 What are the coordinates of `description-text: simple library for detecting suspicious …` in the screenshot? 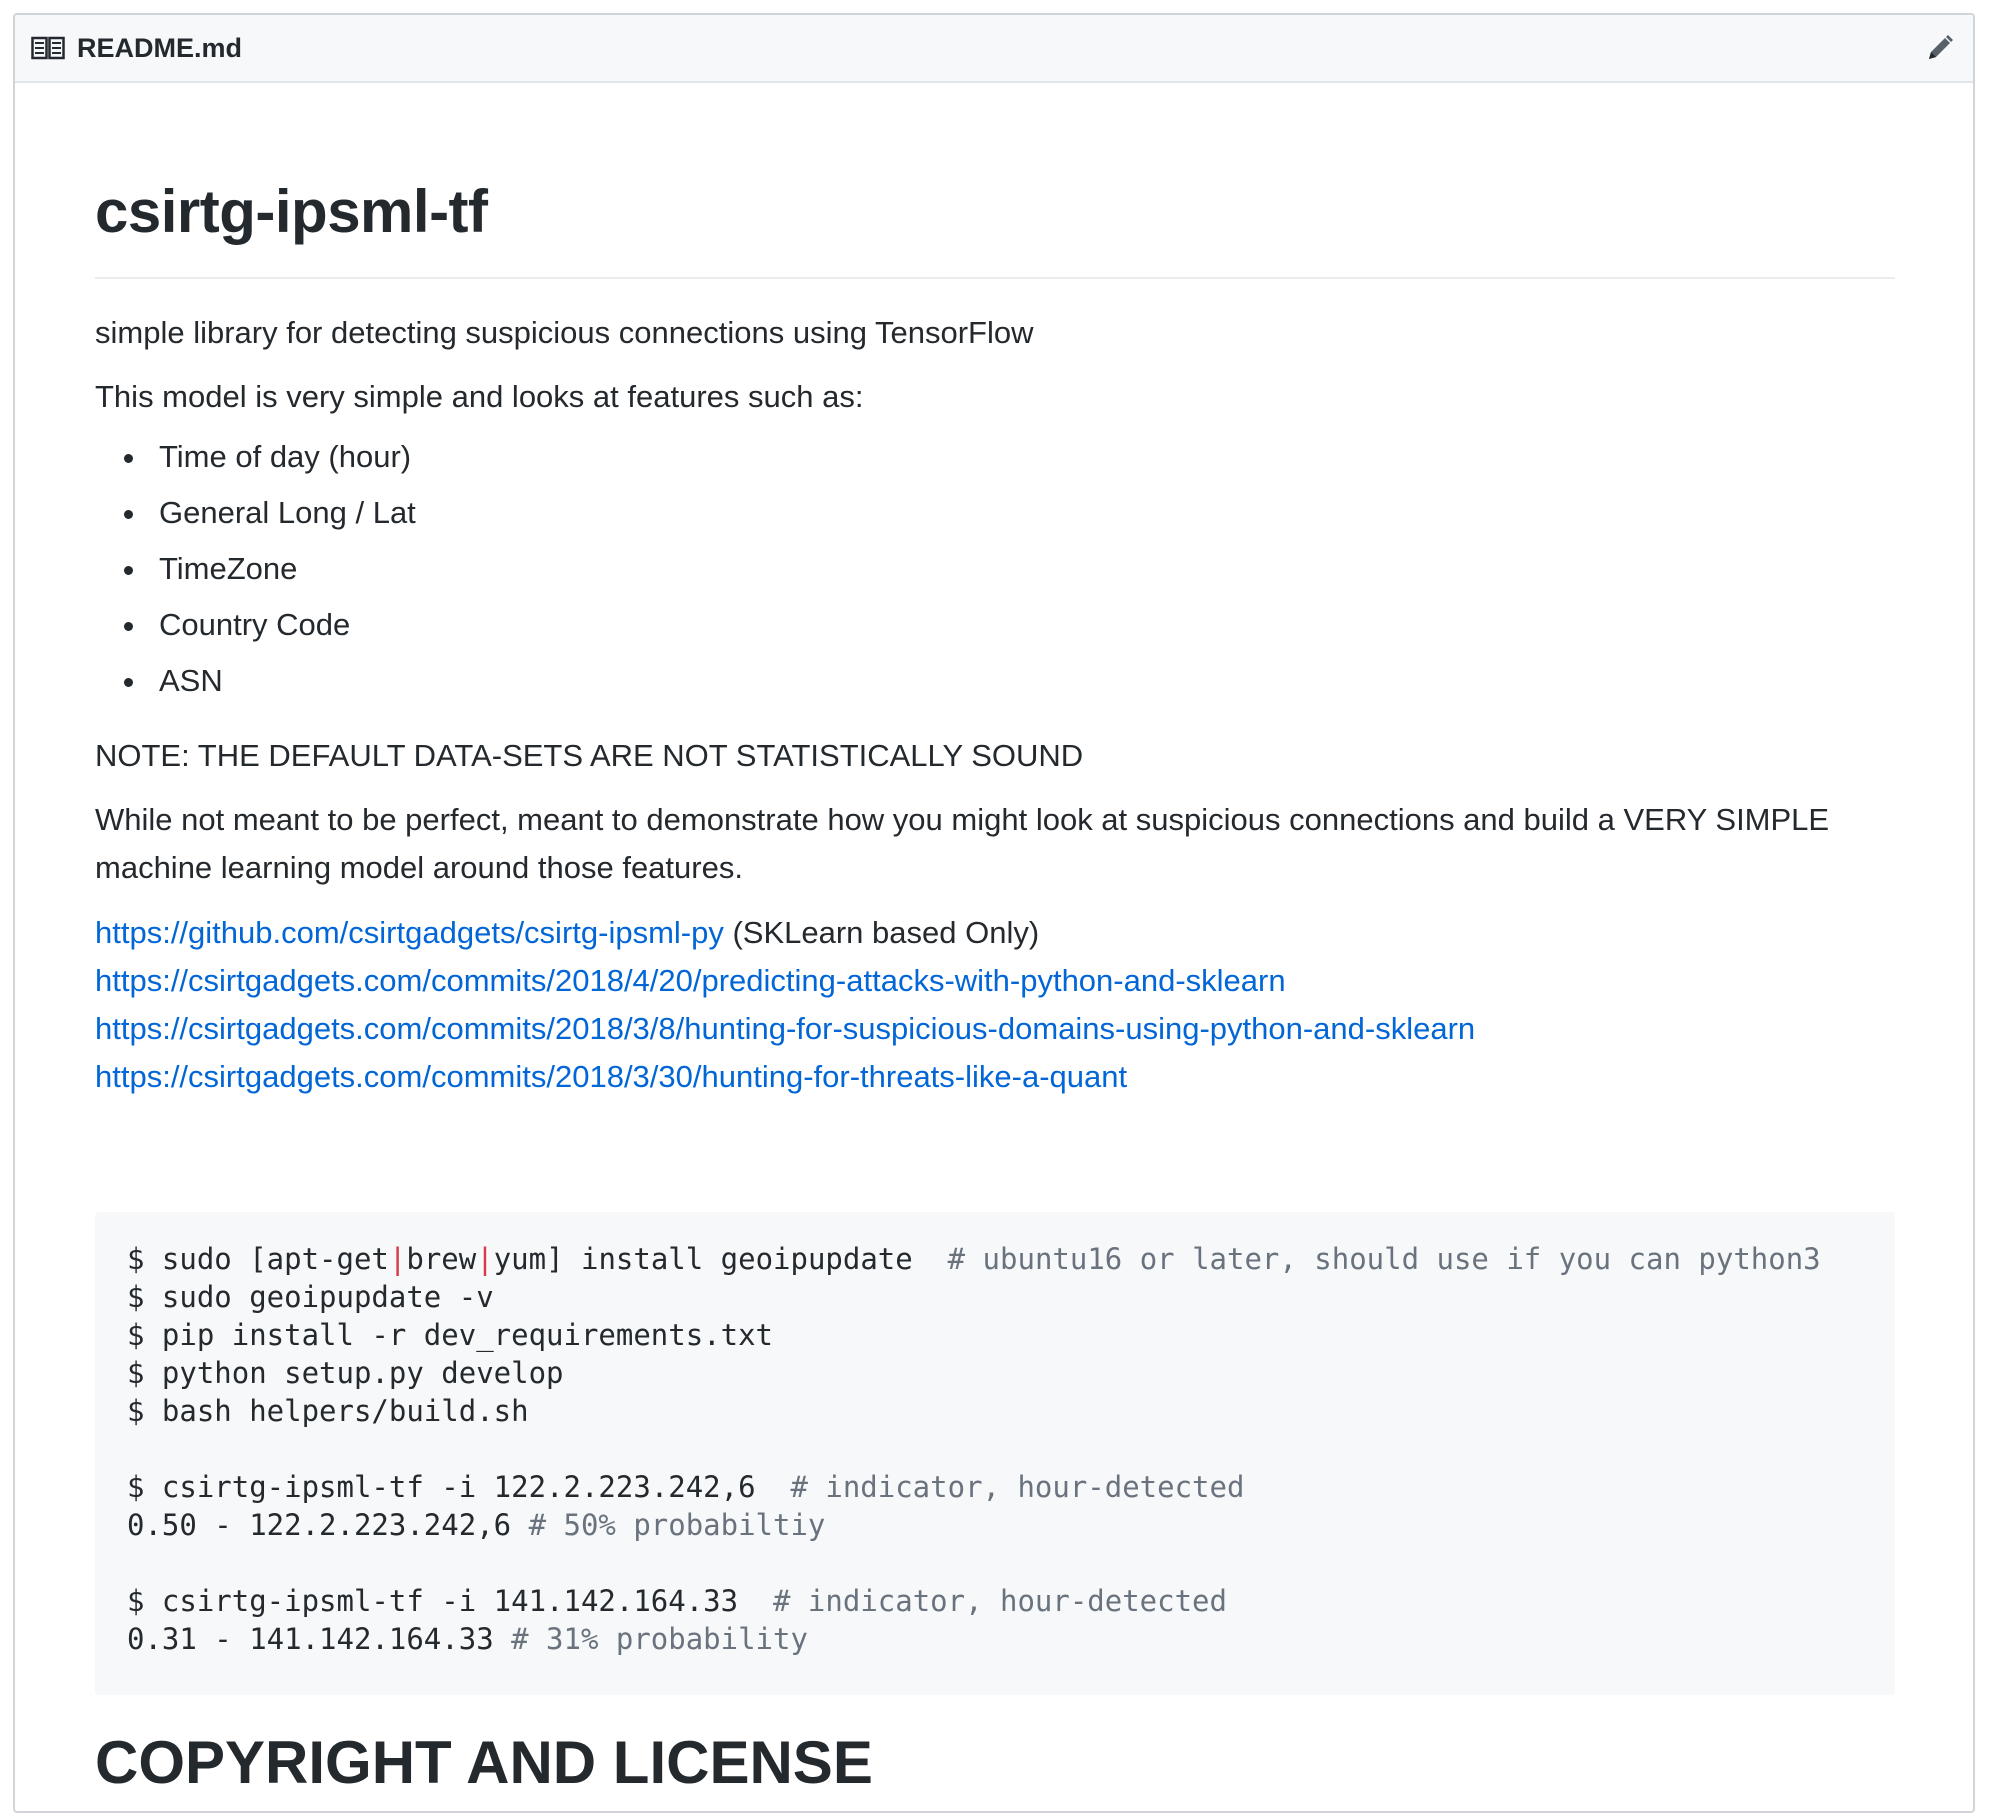 It's located at (564, 332).